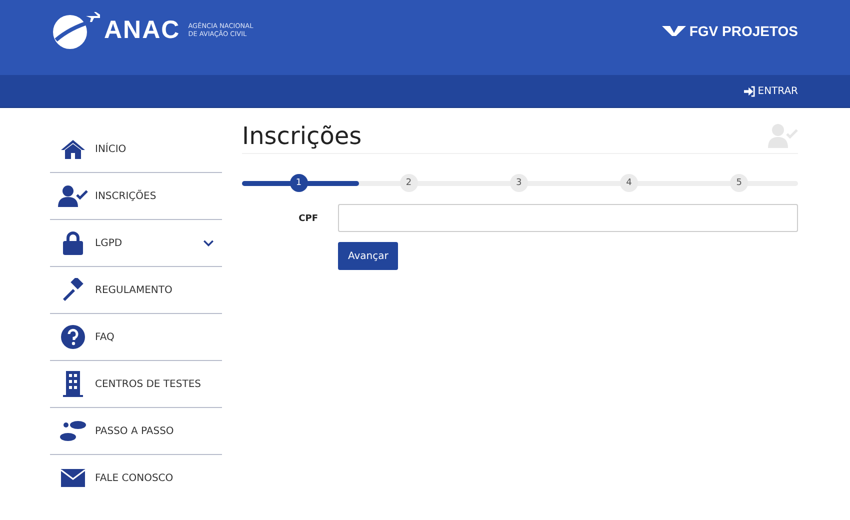  What do you see at coordinates (743, 31) in the screenshot?
I see `partner-logo-text: FGV PROJETOS` at bounding box center [743, 31].